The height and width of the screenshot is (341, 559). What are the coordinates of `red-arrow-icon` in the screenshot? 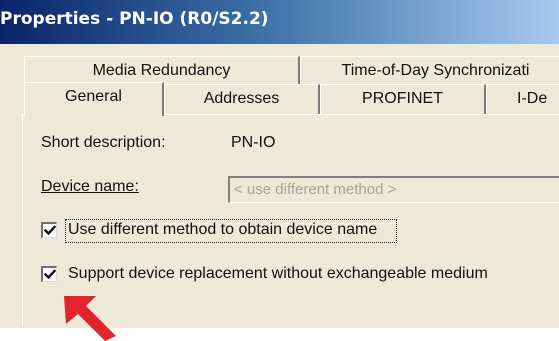 It's located at (90, 318).